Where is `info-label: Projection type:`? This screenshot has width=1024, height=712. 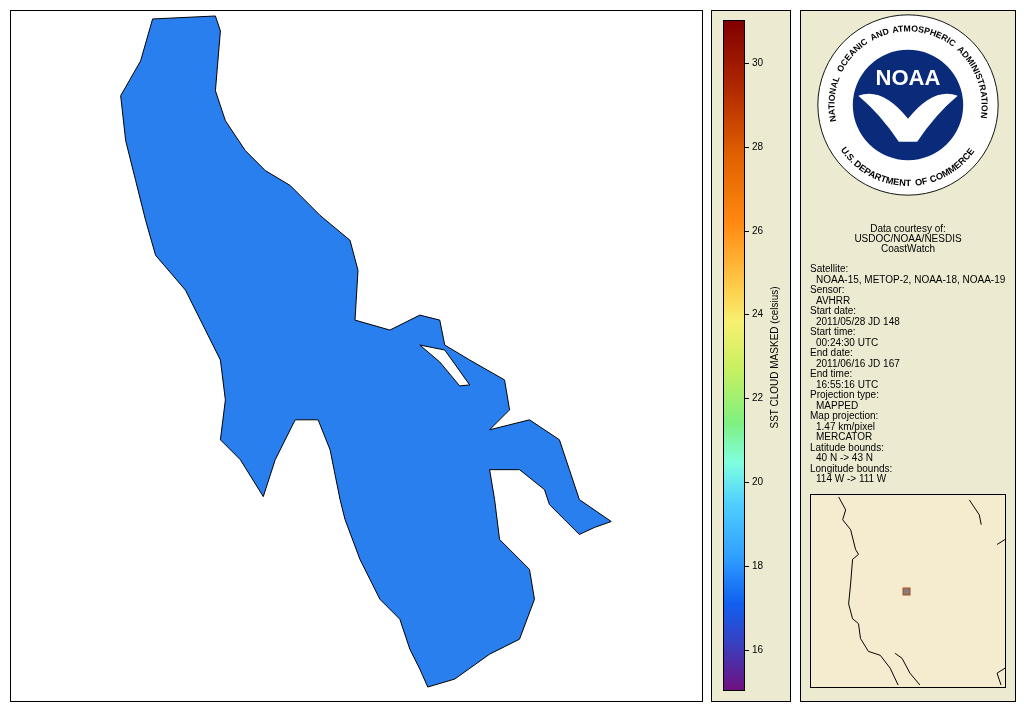 info-label: Projection type: is located at coordinates (845, 395).